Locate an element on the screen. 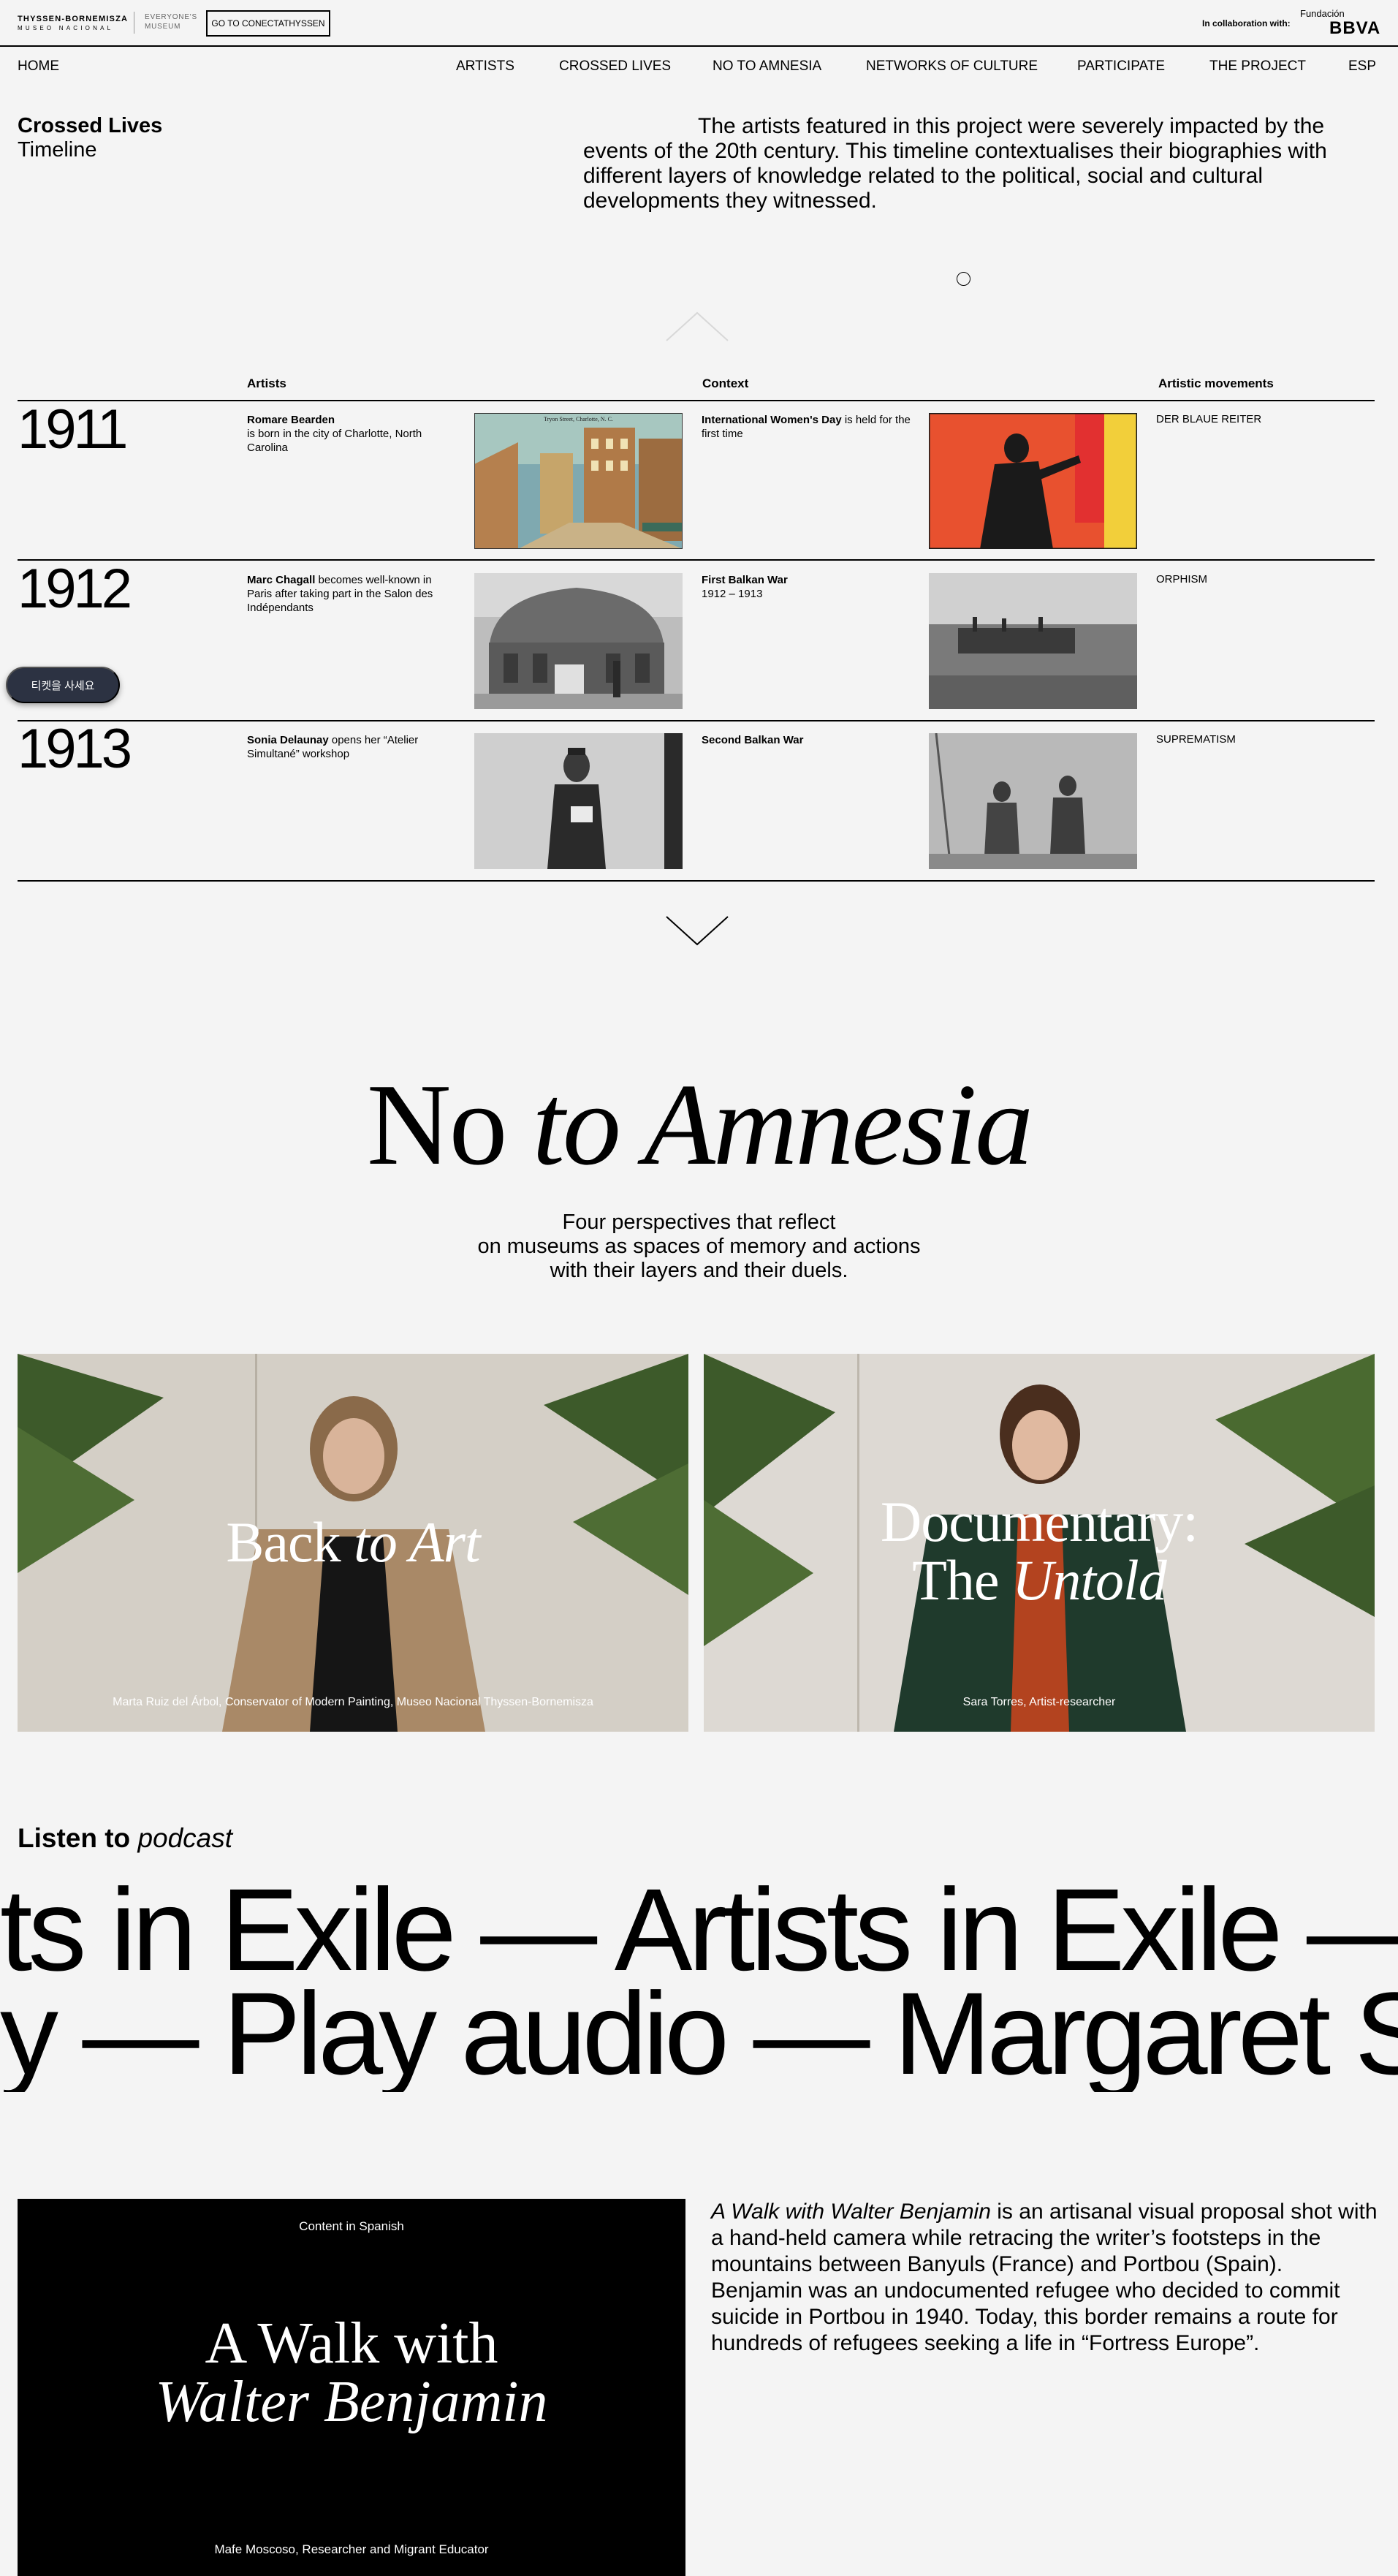 This screenshot has height=2576, width=1398. fundacion-label: Fundación is located at coordinates (1322, 13).